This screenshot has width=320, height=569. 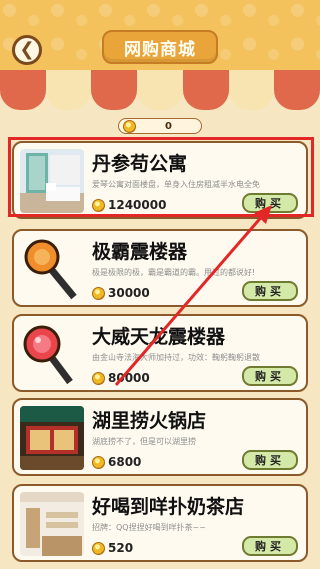 I want to click on hotpot-thumbnail, so click(x=52, y=438).